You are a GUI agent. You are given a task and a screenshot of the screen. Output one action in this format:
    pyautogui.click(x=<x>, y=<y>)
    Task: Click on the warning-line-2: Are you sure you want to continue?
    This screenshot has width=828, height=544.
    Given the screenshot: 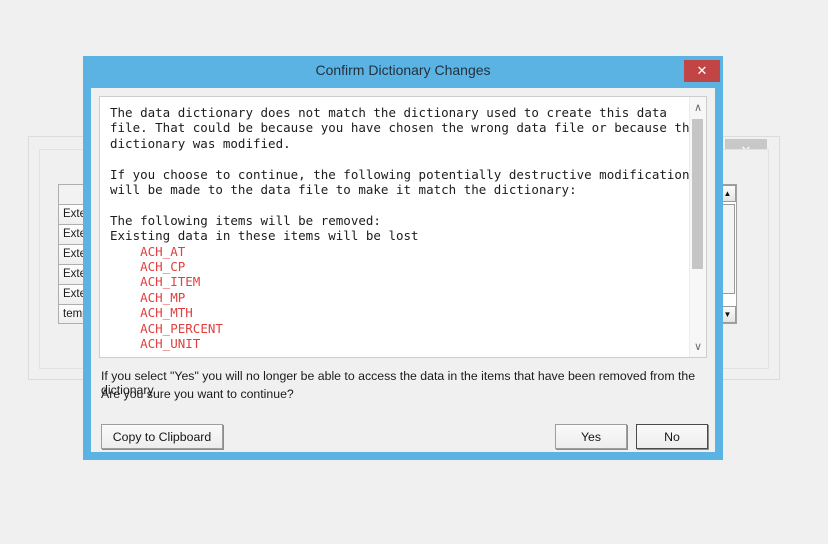 What is the action you would take?
    pyautogui.click(x=197, y=394)
    